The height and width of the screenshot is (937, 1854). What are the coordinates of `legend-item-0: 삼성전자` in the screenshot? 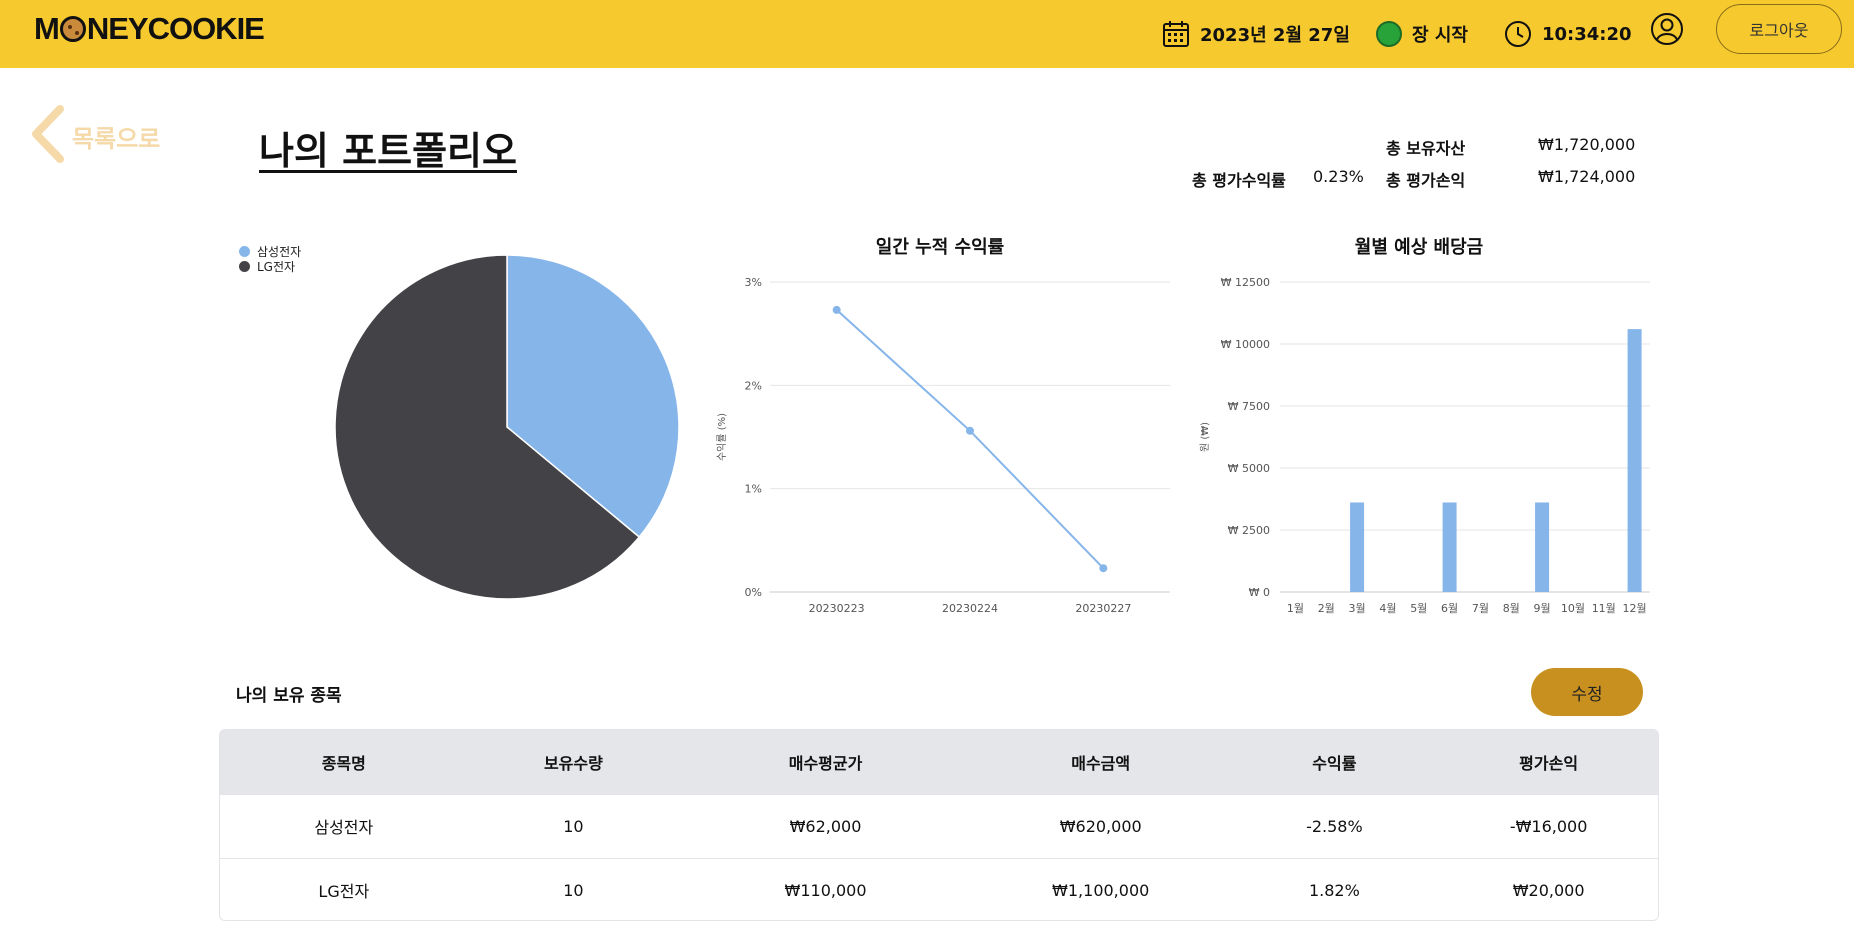 It's located at (270, 251).